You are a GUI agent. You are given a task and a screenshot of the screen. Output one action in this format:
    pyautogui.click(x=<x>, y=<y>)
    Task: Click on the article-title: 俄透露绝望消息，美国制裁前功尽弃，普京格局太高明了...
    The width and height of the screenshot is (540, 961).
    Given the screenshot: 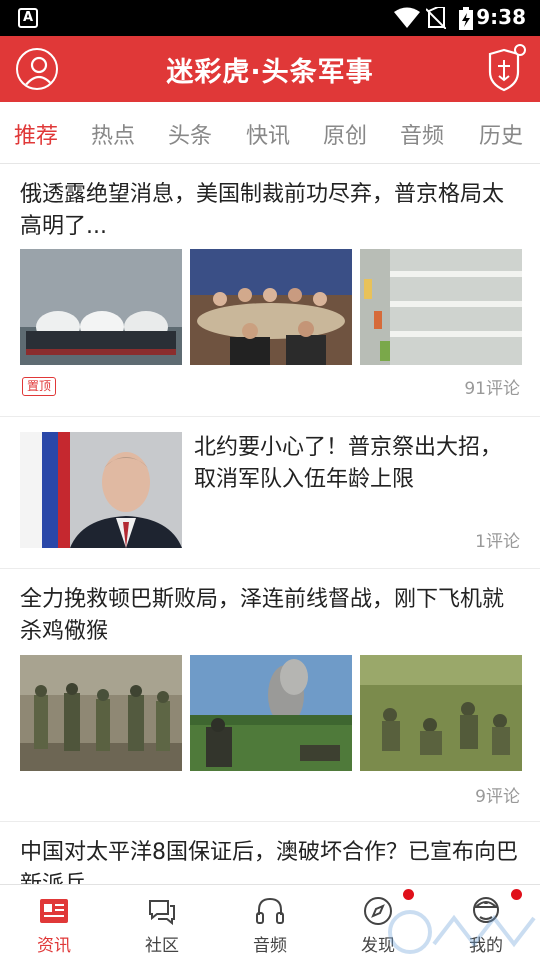 What is the action you would take?
    pyautogui.click(x=272, y=211)
    